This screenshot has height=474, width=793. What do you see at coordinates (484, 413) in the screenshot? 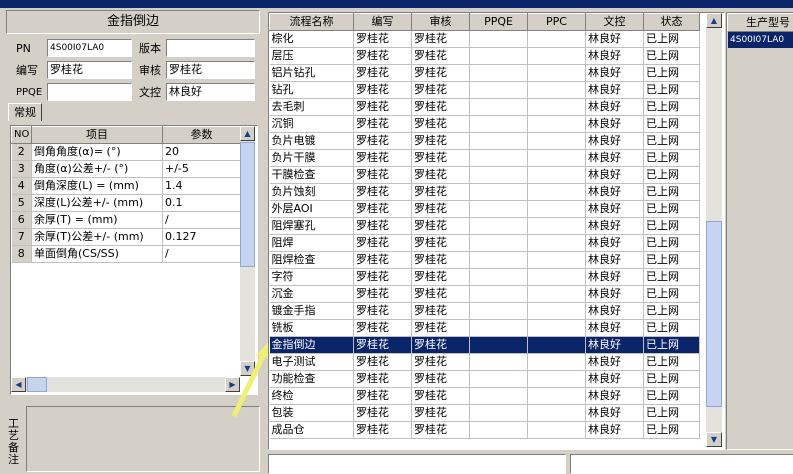
I see `process-row: 包装 罗桂花 罗桂花 林良好 已上网` at bounding box center [484, 413].